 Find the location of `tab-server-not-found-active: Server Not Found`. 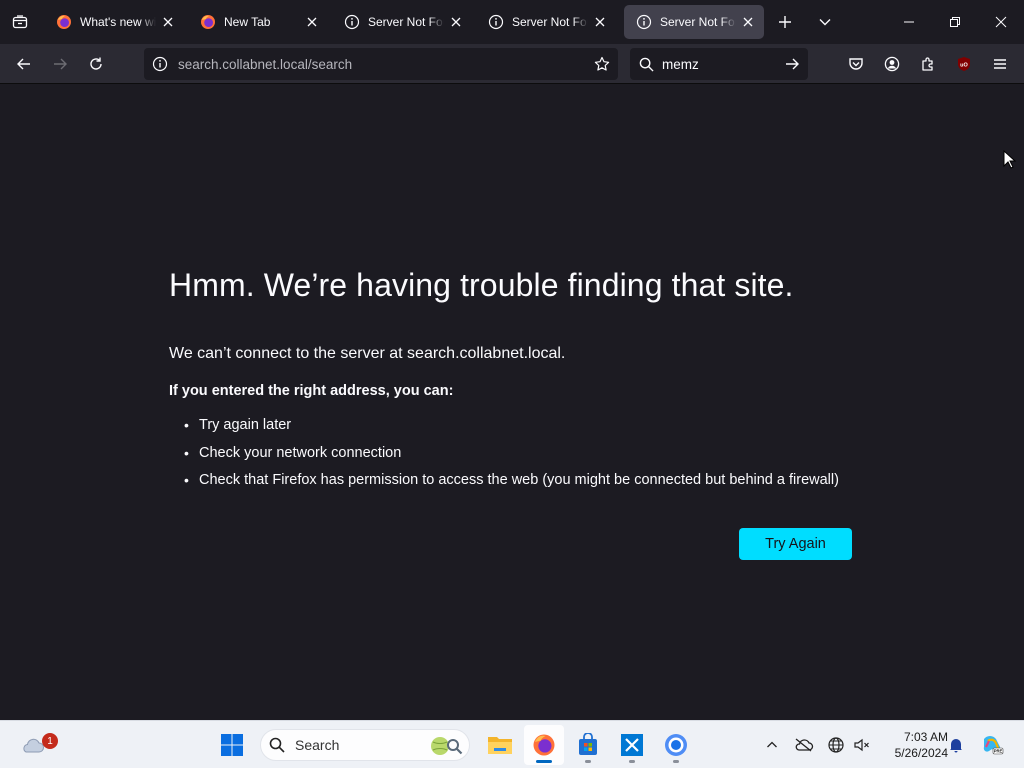

tab-server-not-found-active: Server Not Found is located at coordinates (694, 22).